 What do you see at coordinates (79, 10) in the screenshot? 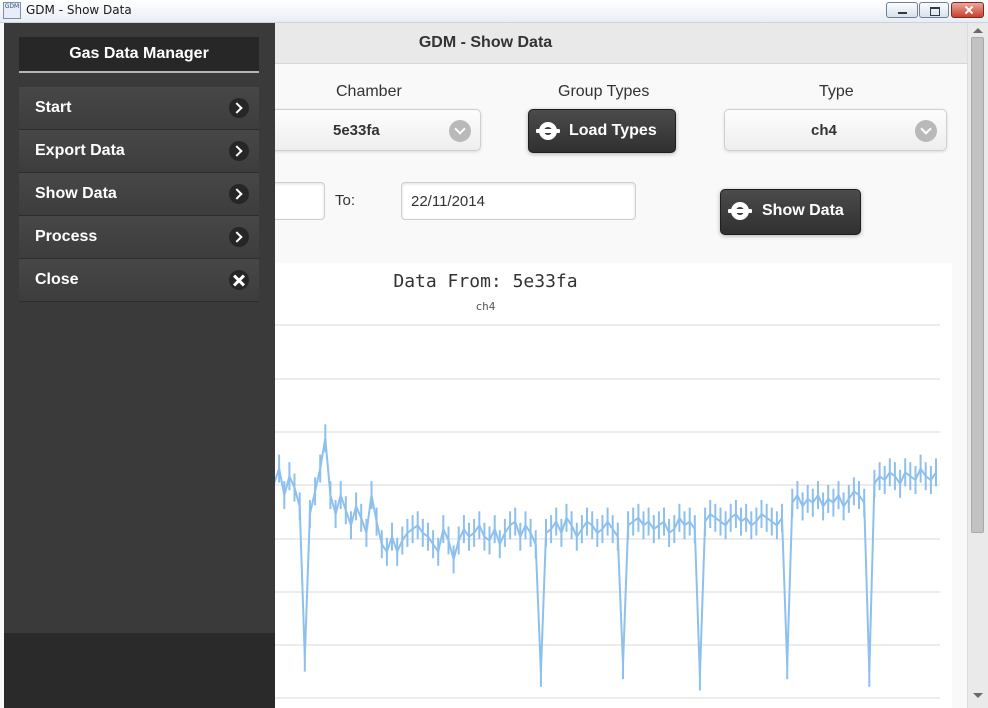
I see `window-title: GDM - Show Data` at bounding box center [79, 10].